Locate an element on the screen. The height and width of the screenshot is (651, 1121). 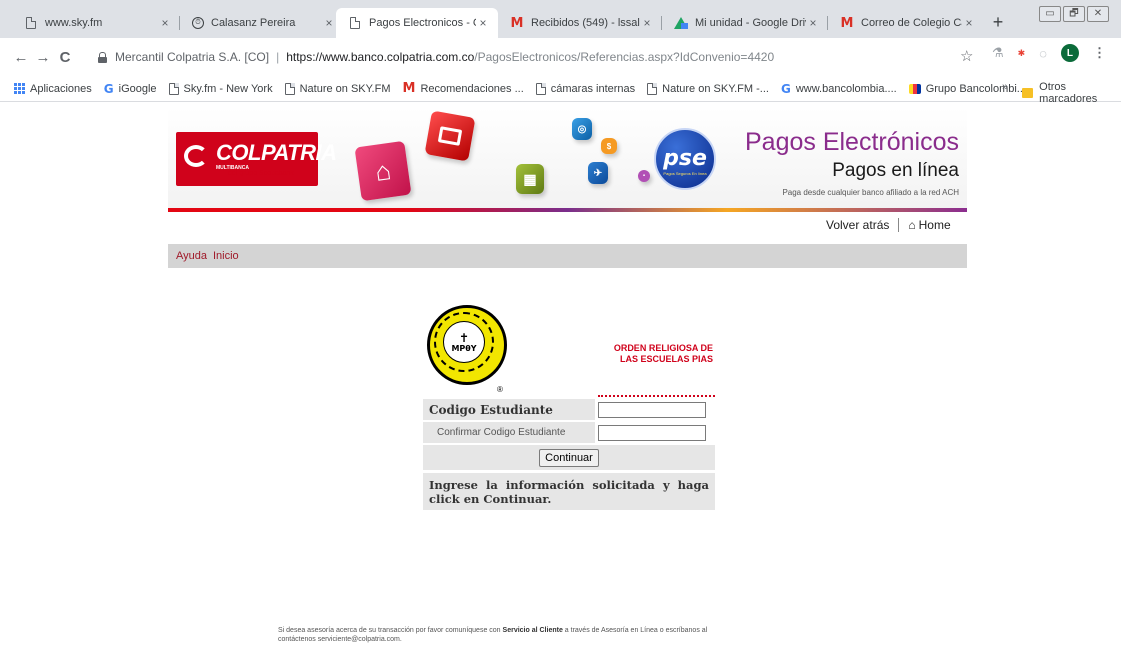
ayuda-link: Ayuda is located at coordinates (191, 256).